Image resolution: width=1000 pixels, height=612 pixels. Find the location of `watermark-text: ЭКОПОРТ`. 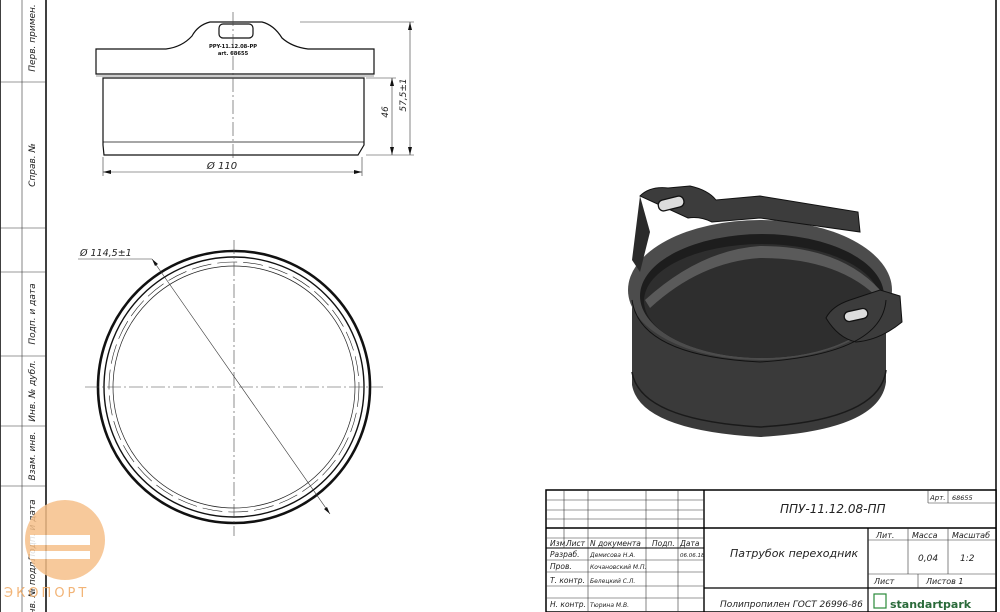

watermark-text: ЭКОПОРТ is located at coordinates (46, 593).